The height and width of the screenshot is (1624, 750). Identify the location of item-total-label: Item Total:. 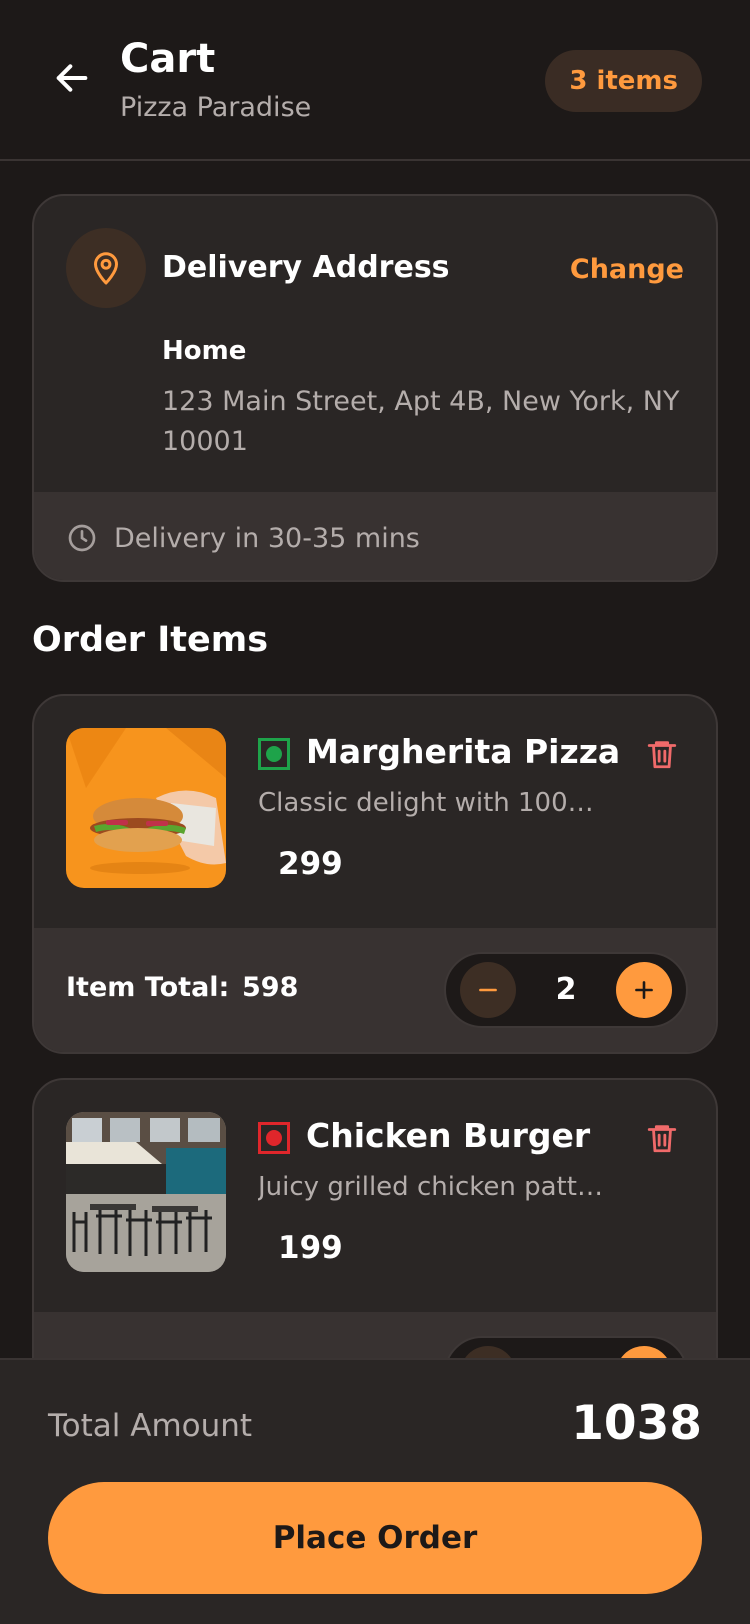
(148, 987).